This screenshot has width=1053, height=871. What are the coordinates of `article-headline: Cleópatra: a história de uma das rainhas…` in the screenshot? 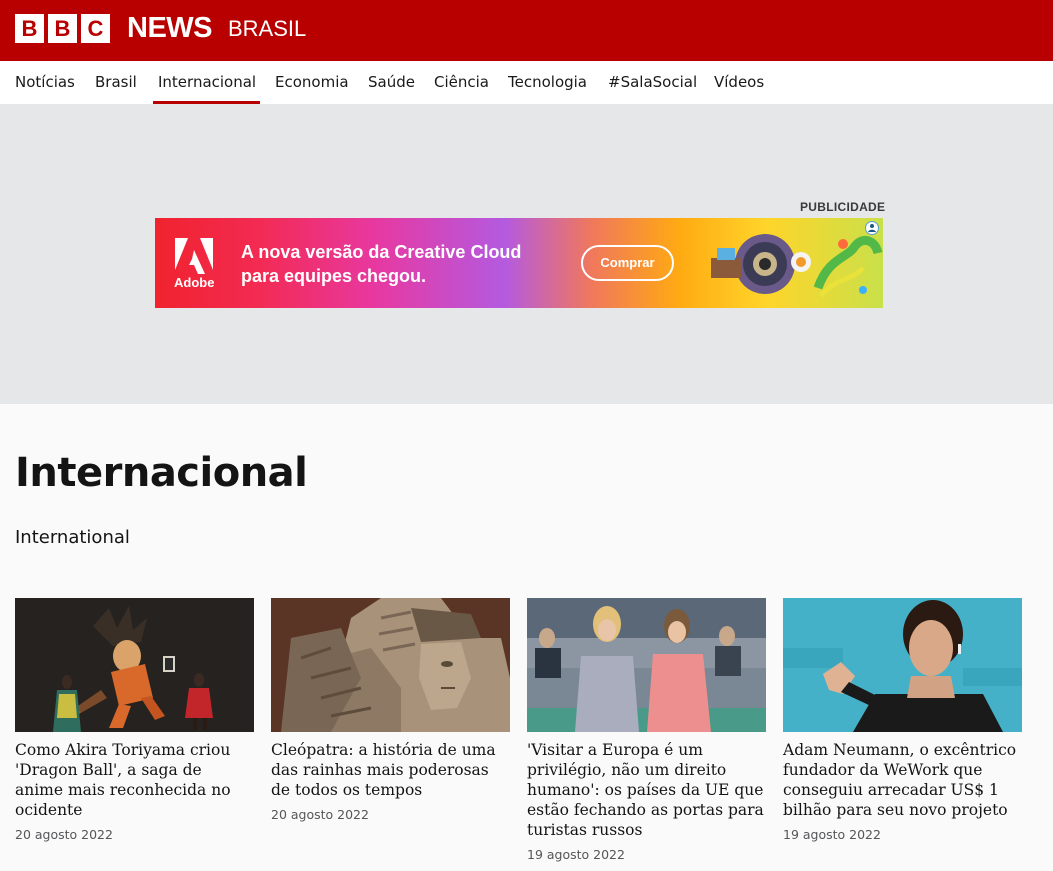 It's located at (390, 770).